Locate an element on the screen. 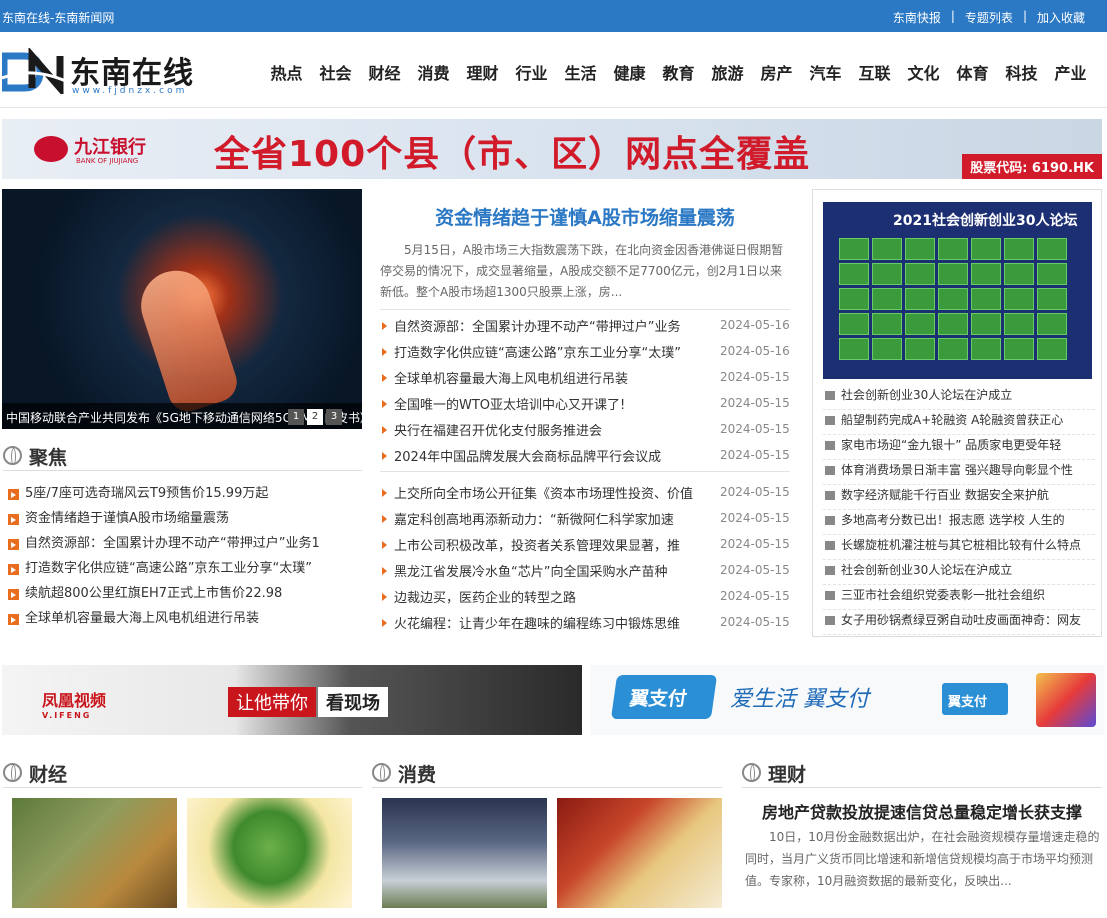 The height and width of the screenshot is (918, 1107). nav-item: 行业 is located at coordinates (531, 72).